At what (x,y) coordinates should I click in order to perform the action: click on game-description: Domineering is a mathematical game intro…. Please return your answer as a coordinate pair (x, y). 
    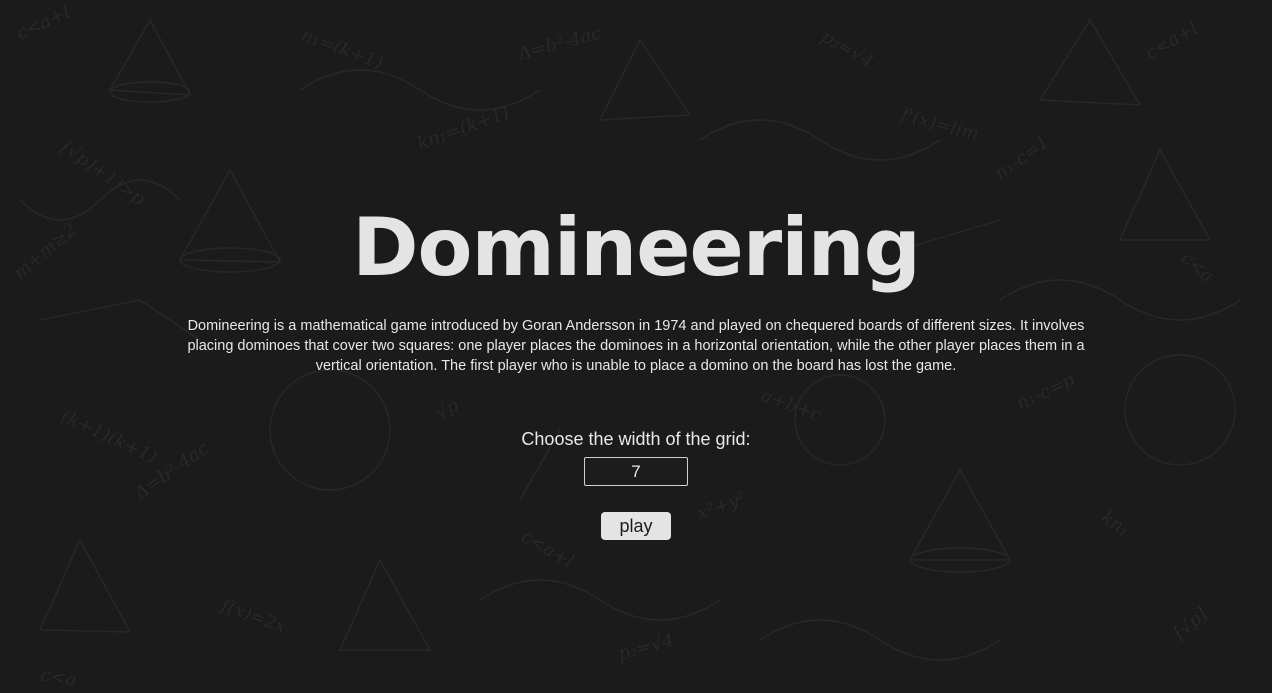
    Looking at the image, I should click on (636, 346).